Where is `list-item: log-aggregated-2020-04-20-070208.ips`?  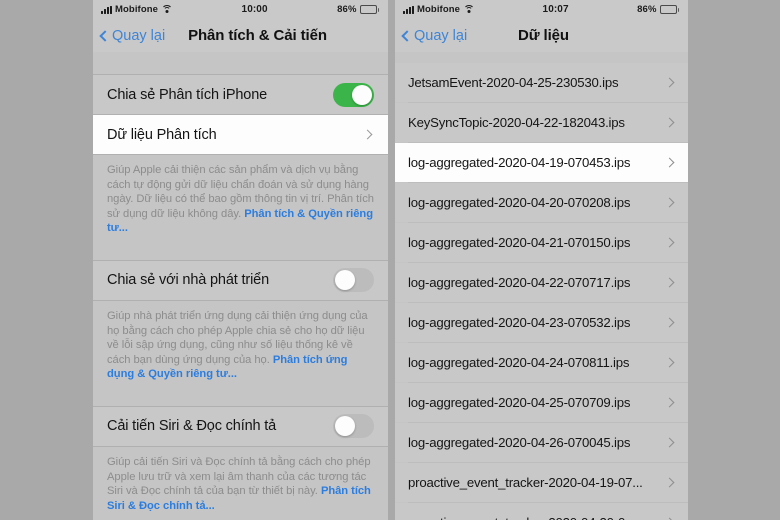
list-item: log-aggregated-2020-04-20-070208.ips is located at coordinates (541, 202).